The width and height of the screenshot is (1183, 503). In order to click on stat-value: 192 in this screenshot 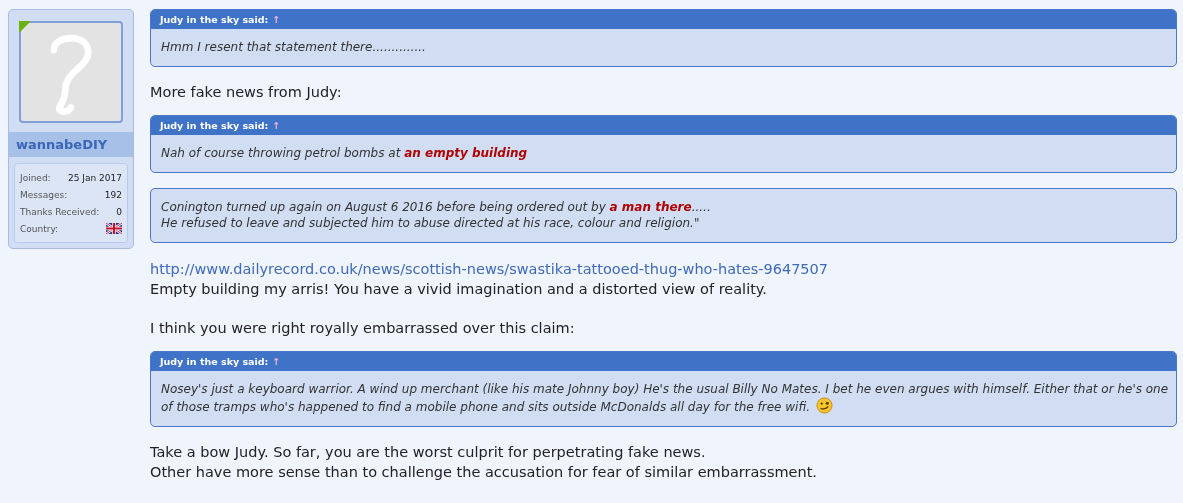, I will do `click(113, 194)`.